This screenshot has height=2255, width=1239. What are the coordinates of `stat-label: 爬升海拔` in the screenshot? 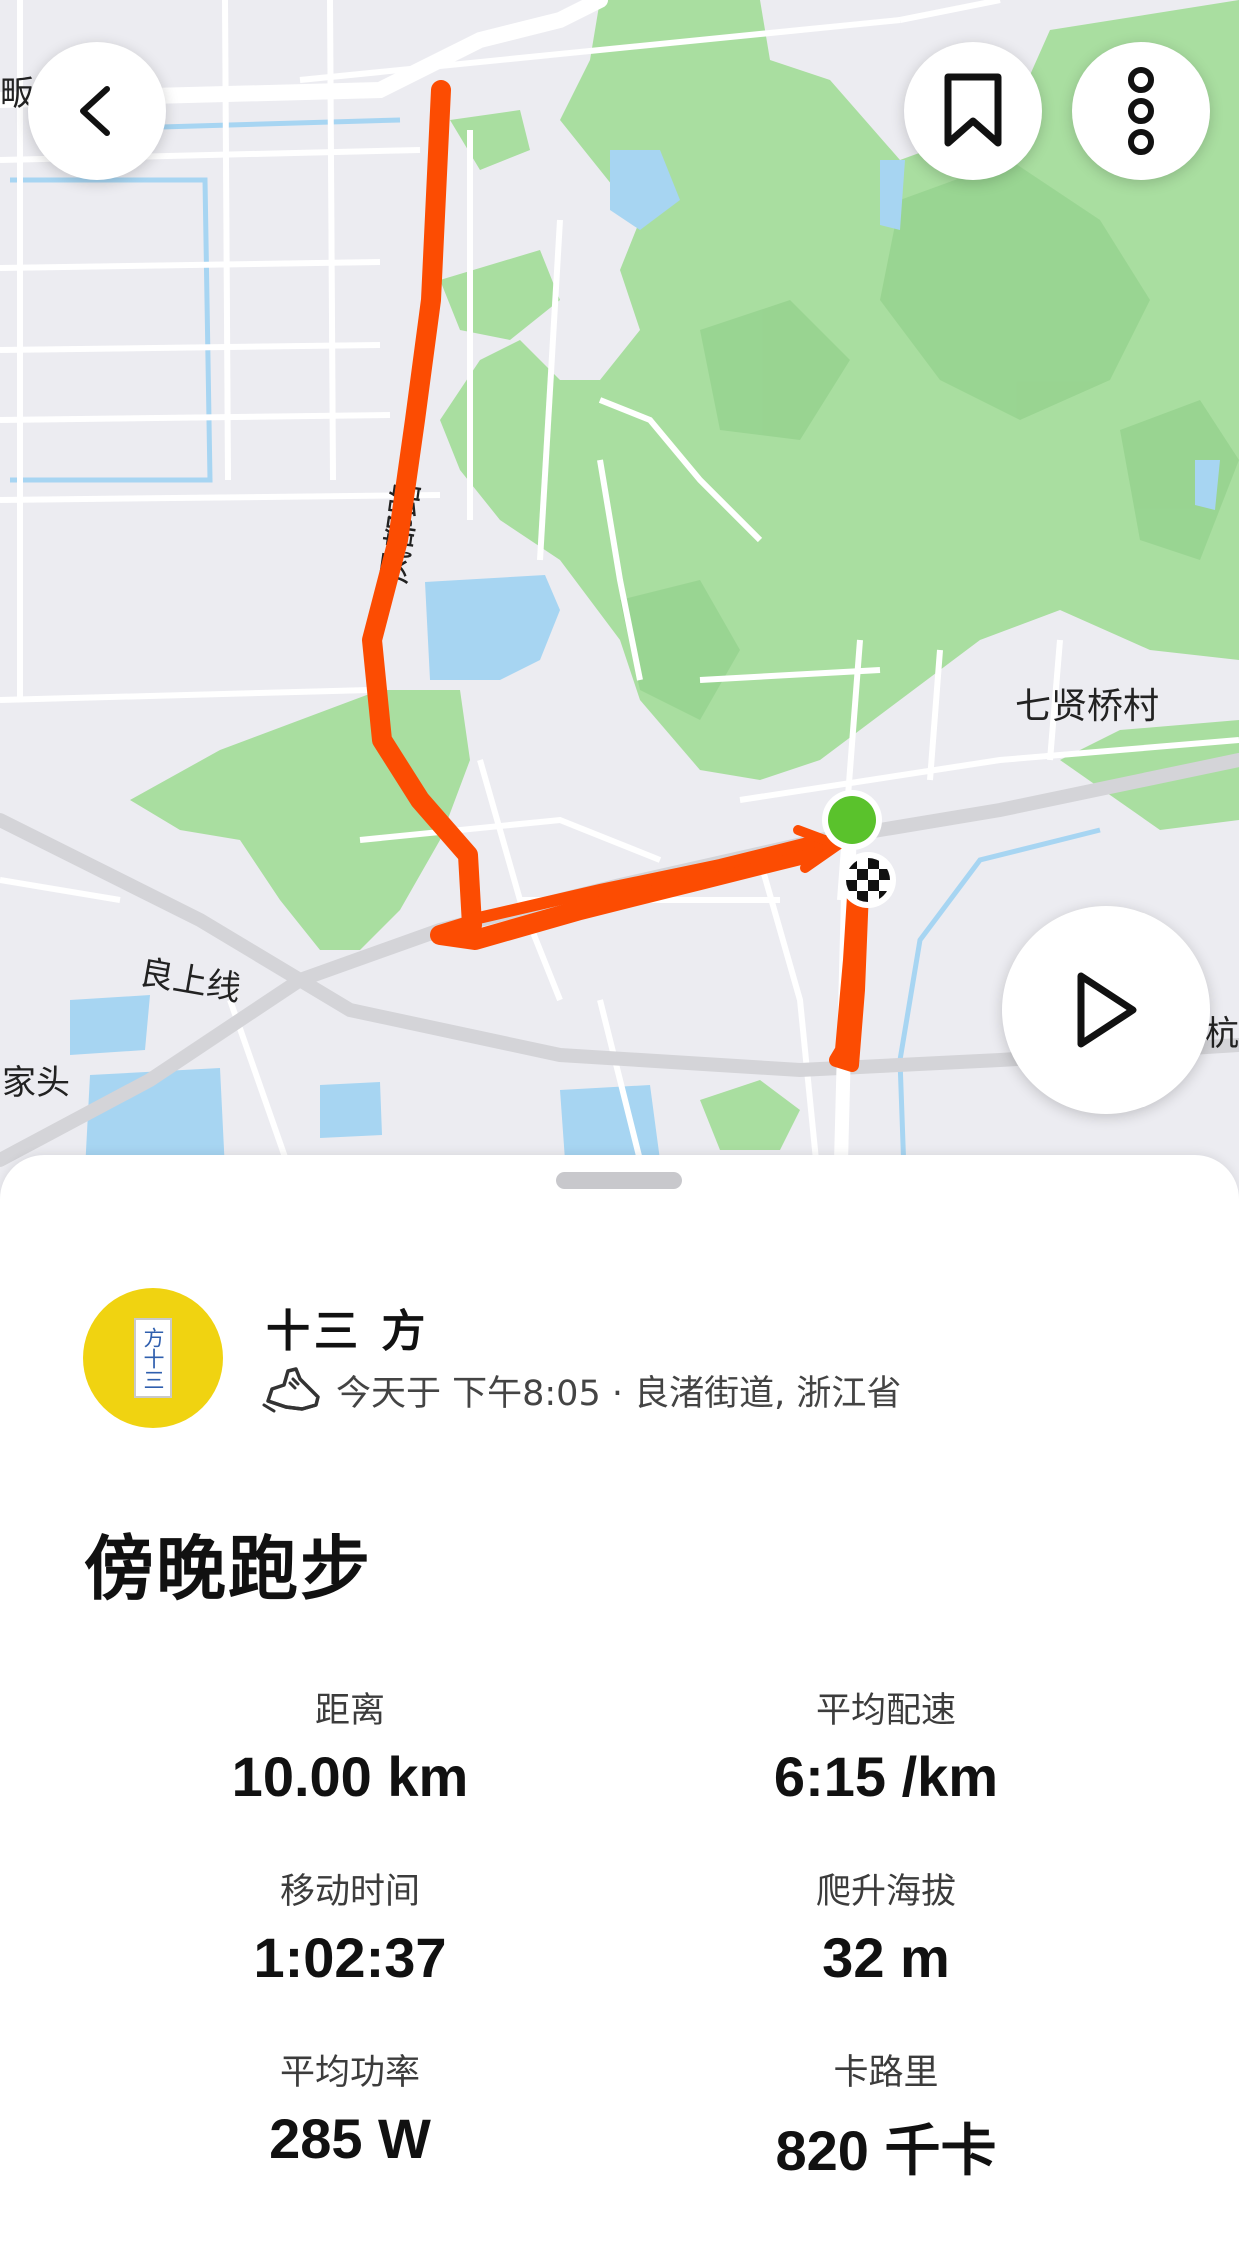 It's located at (885, 1892).